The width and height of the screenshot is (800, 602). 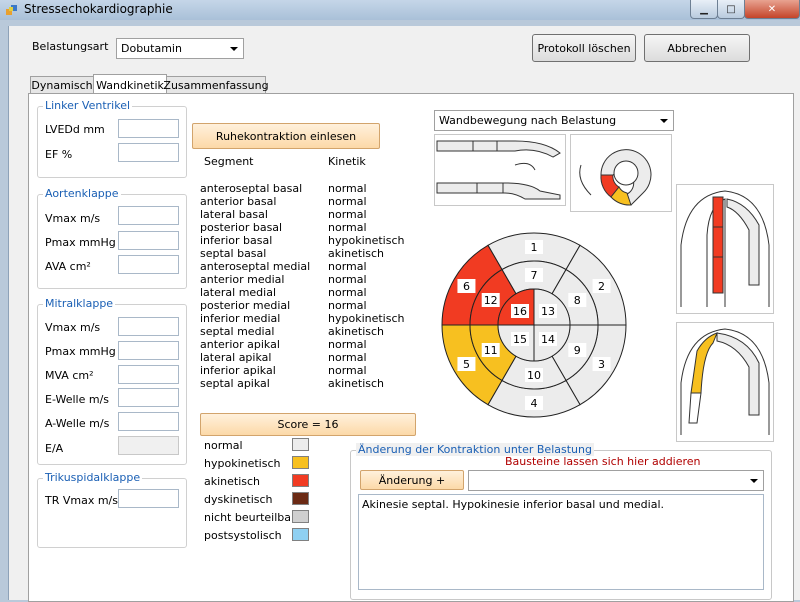 I want to click on field-label: E/A, so click(x=54, y=448).